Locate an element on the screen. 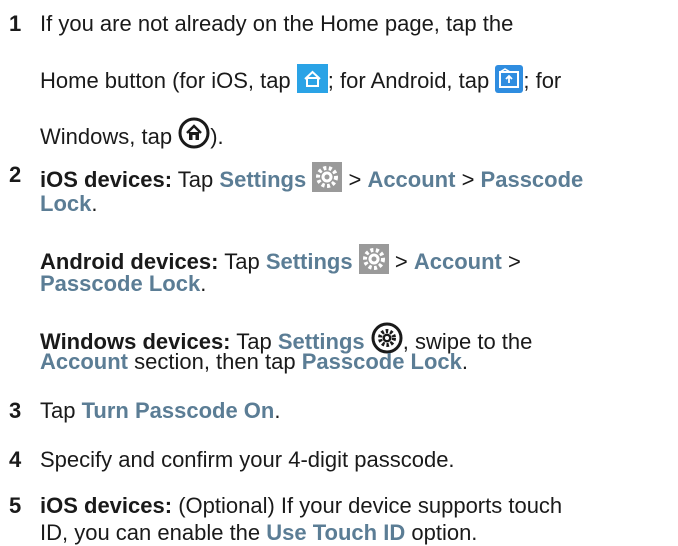  home-android-icon is located at coordinates (509, 79).